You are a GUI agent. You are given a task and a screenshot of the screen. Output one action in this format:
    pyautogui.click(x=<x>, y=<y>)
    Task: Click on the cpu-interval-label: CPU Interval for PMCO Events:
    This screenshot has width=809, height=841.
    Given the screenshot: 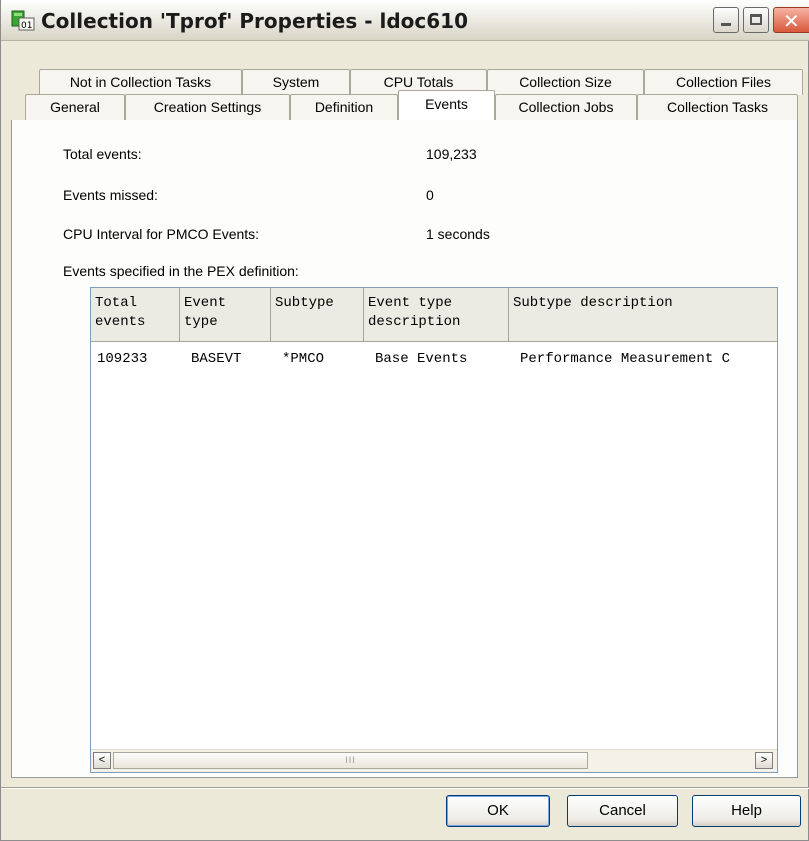 What is the action you would take?
    pyautogui.click(x=161, y=234)
    